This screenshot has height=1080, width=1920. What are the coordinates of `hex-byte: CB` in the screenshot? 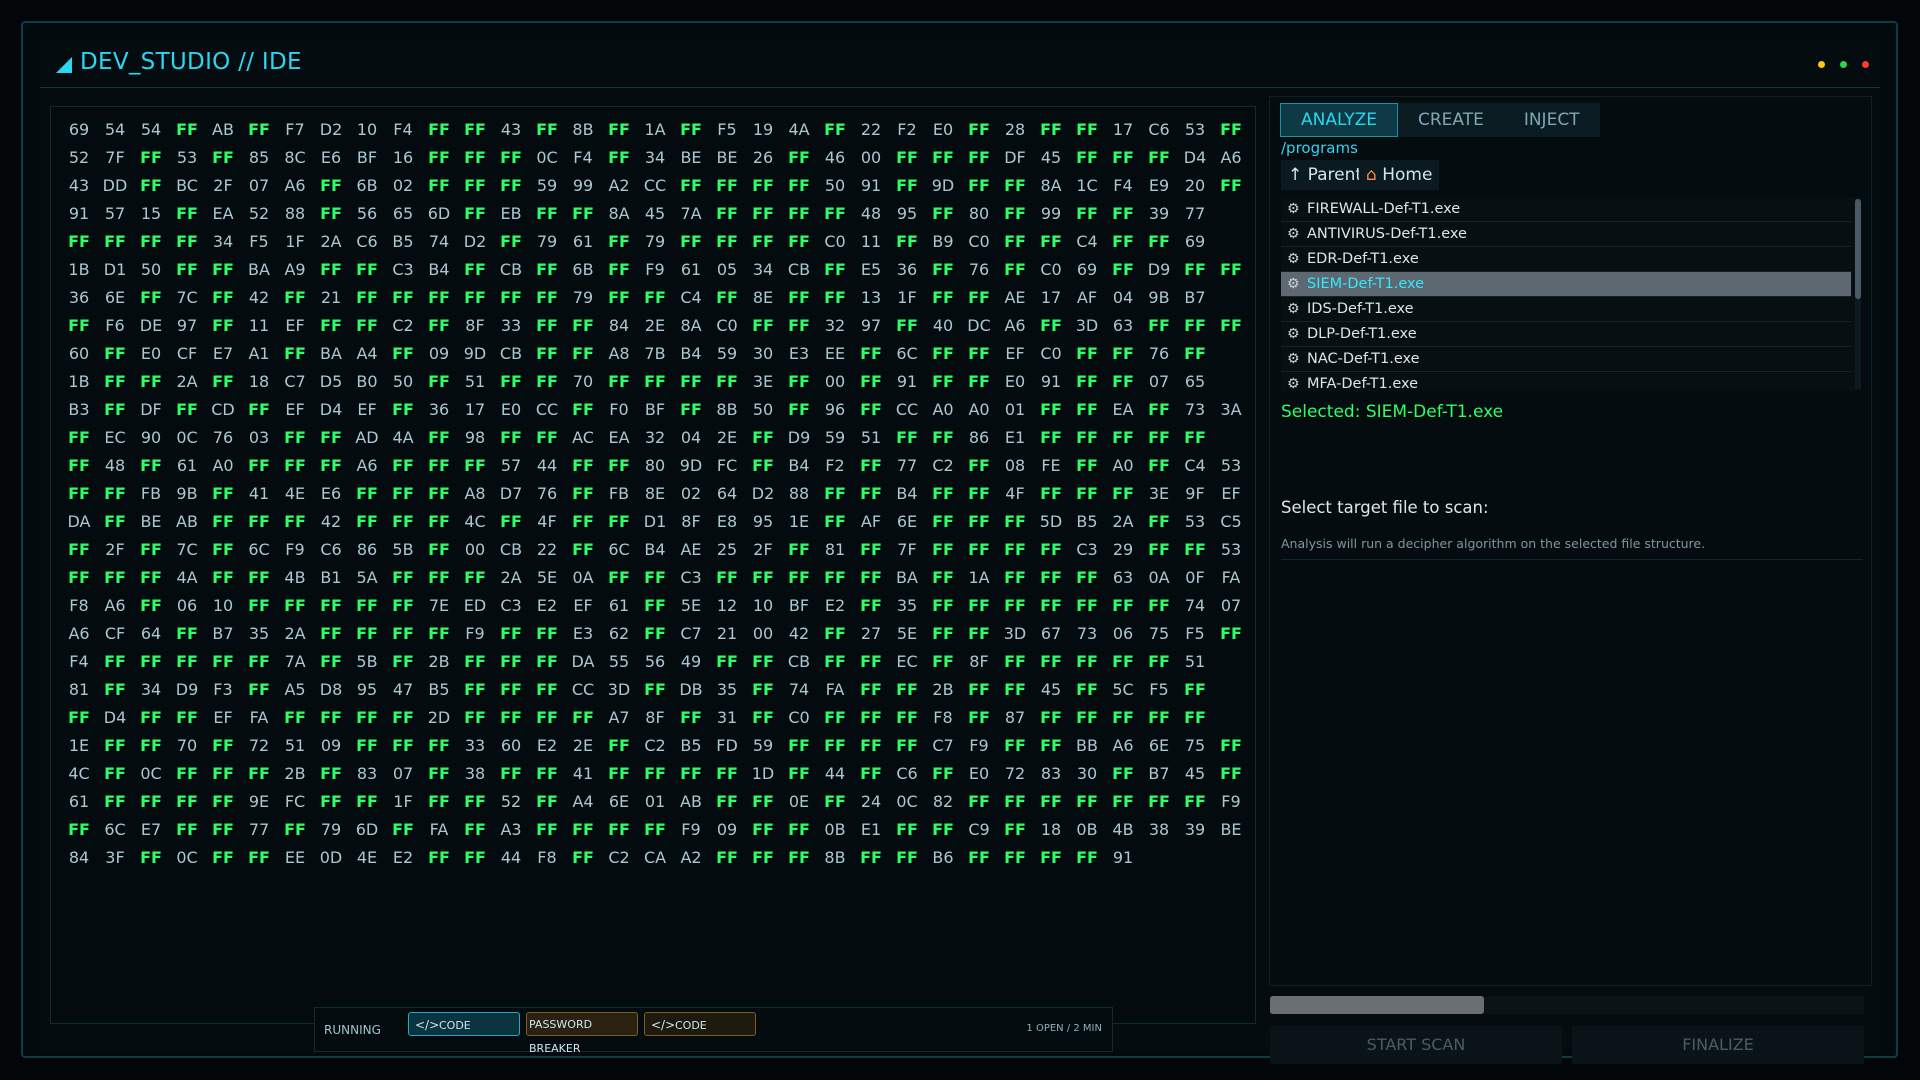 It's located at (799, 661).